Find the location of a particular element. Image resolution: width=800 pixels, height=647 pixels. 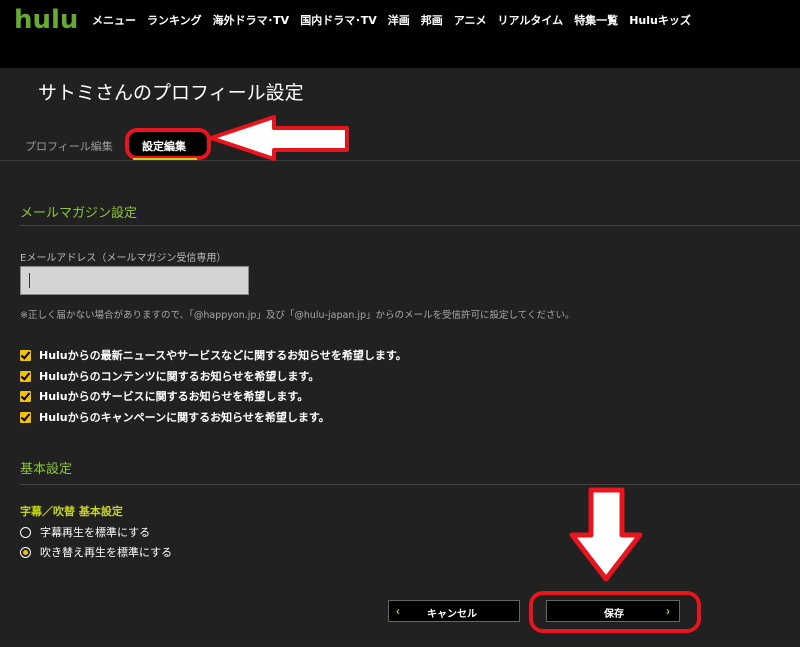

tabs-divider is located at coordinates (400, 160).